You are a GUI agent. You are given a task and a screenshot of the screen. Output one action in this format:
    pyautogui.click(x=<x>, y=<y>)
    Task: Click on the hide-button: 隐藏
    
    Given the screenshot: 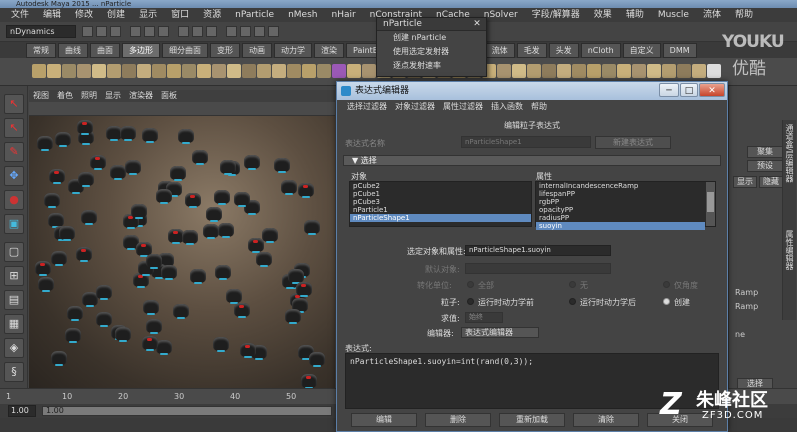 What is the action you would take?
    pyautogui.click(x=771, y=182)
    